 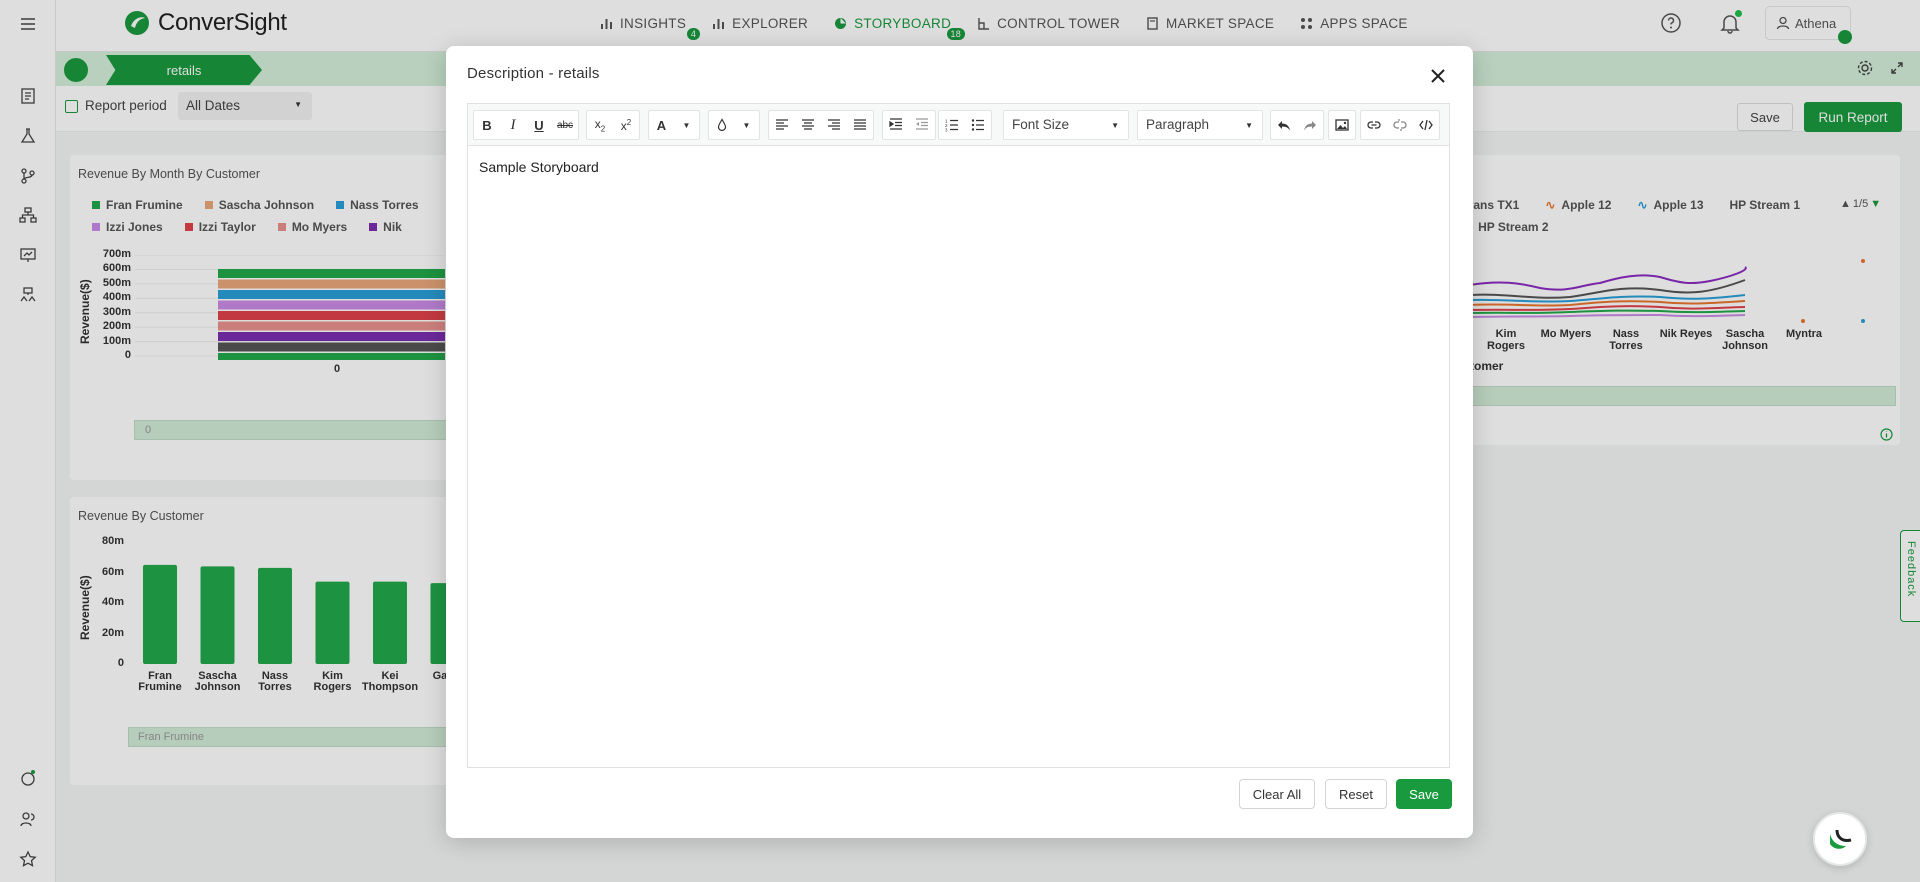 I want to click on droplet-icon, so click(x=721, y=125).